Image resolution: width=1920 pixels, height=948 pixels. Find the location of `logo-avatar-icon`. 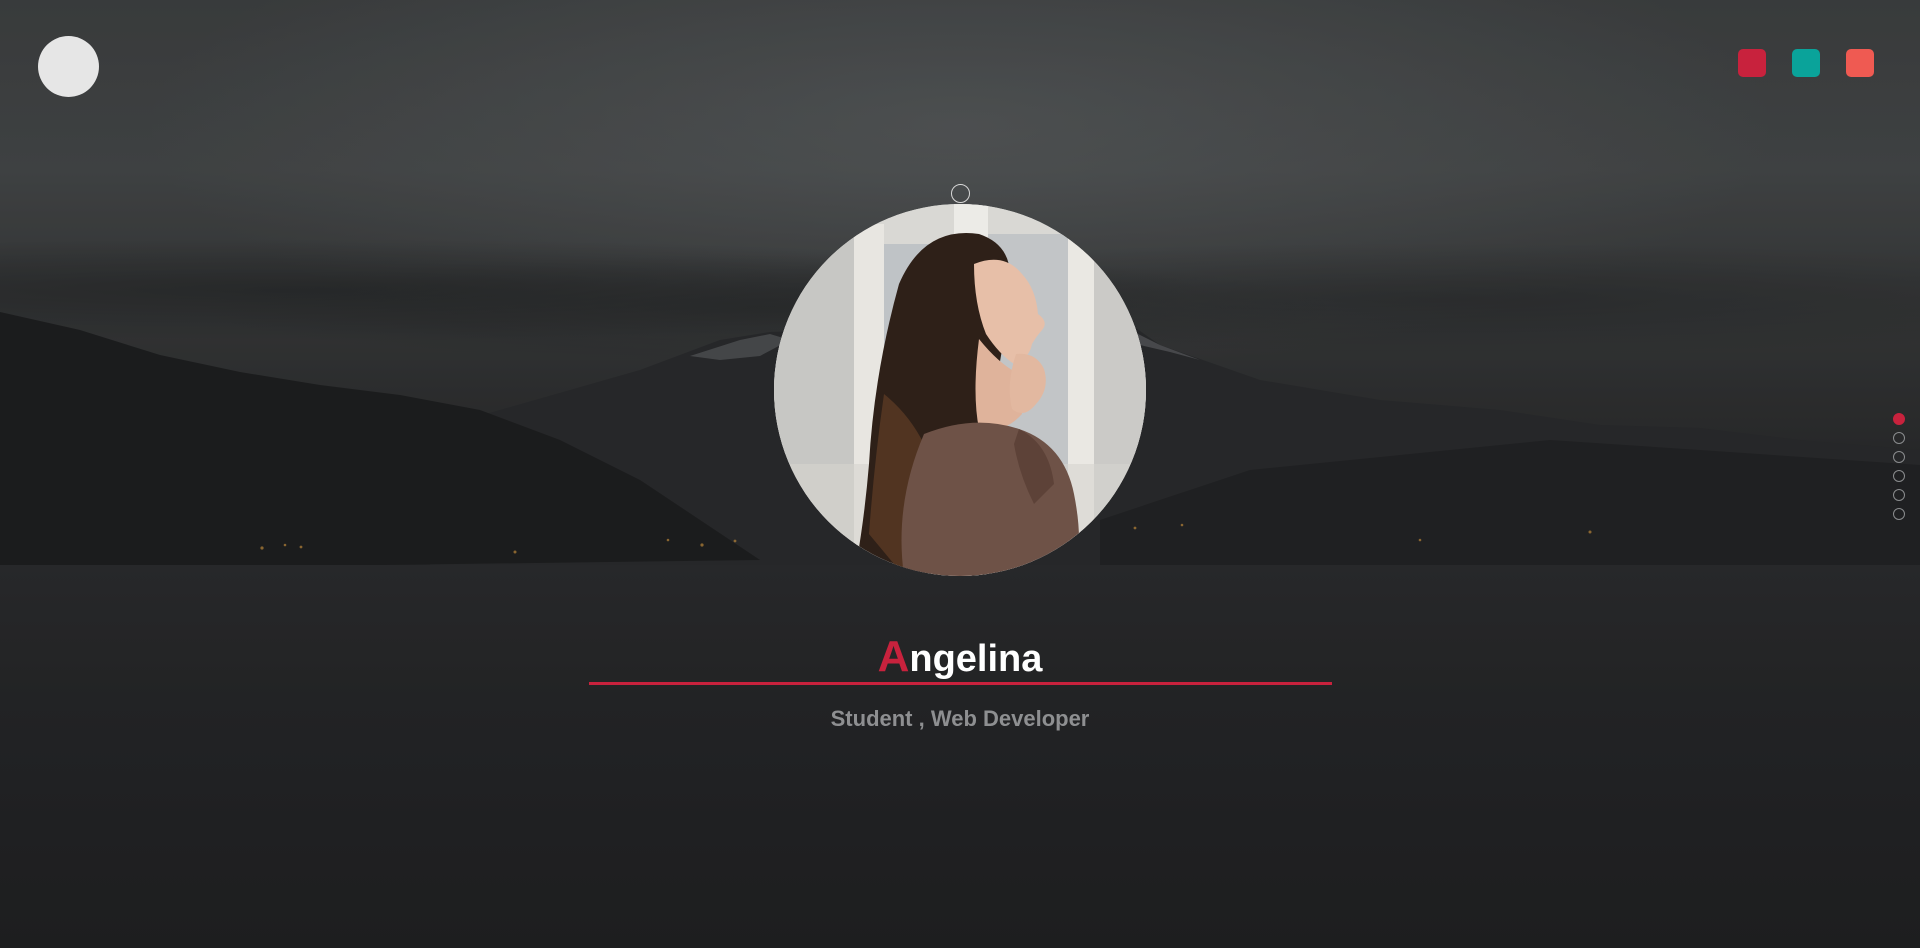

logo-avatar-icon is located at coordinates (68, 66).